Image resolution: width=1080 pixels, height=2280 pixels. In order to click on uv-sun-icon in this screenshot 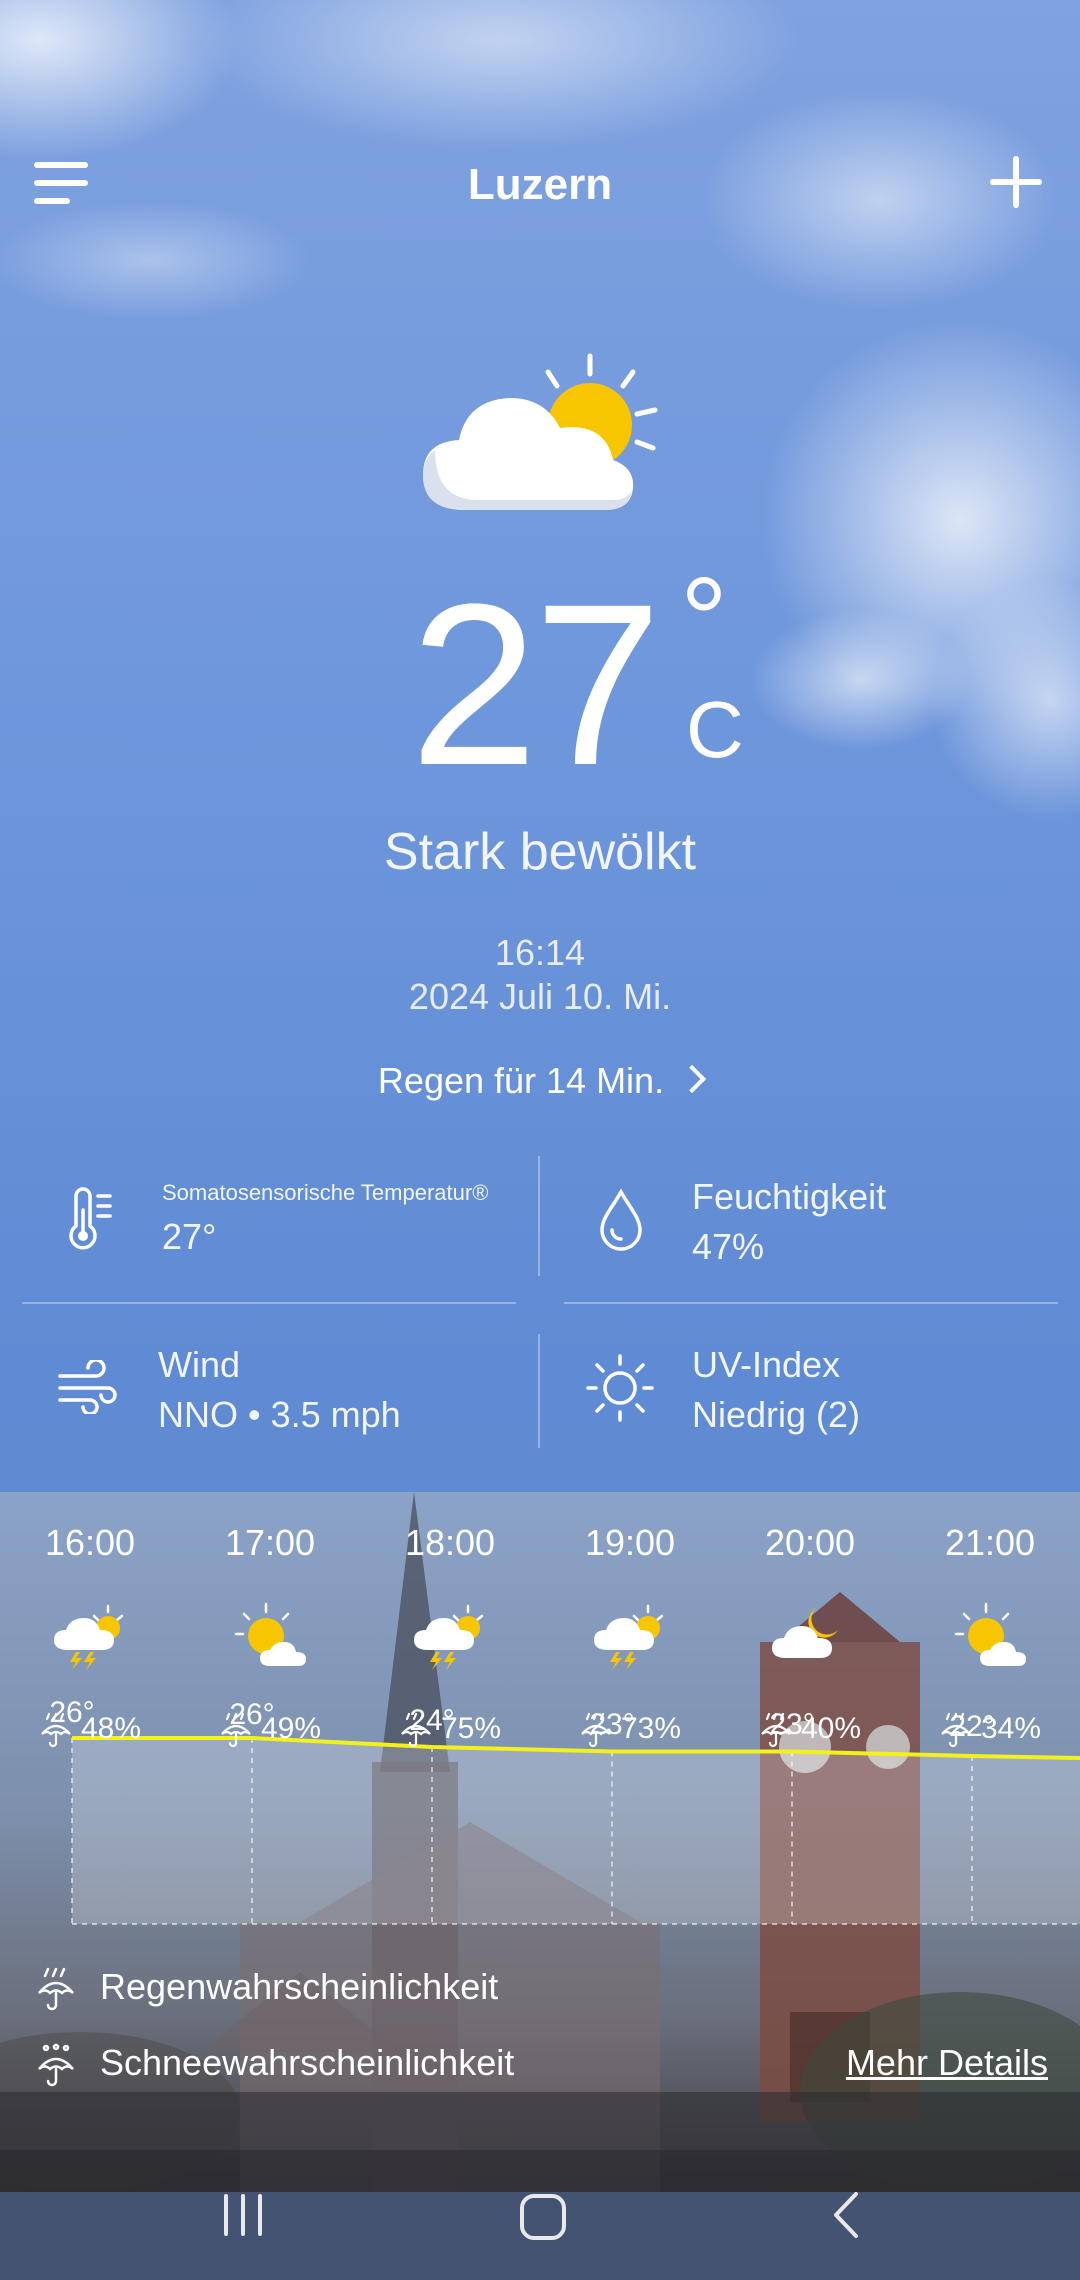, I will do `click(620, 1388)`.